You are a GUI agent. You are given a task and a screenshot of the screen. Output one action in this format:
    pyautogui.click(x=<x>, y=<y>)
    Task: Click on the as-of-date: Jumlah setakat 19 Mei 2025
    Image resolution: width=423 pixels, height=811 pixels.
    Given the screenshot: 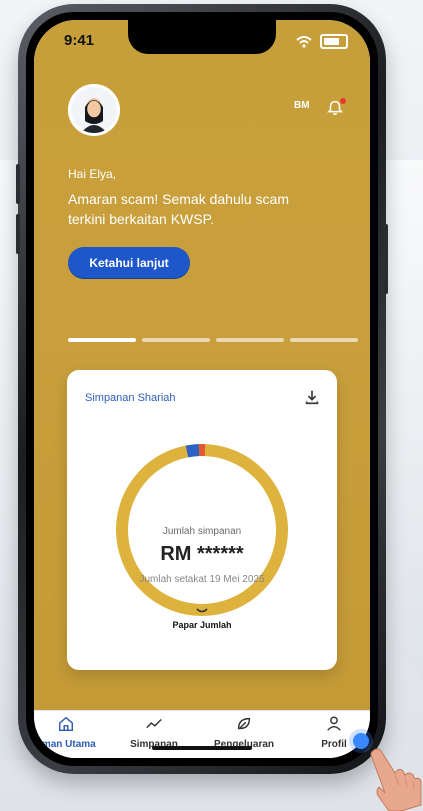 What is the action you would take?
    pyautogui.click(x=202, y=579)
    